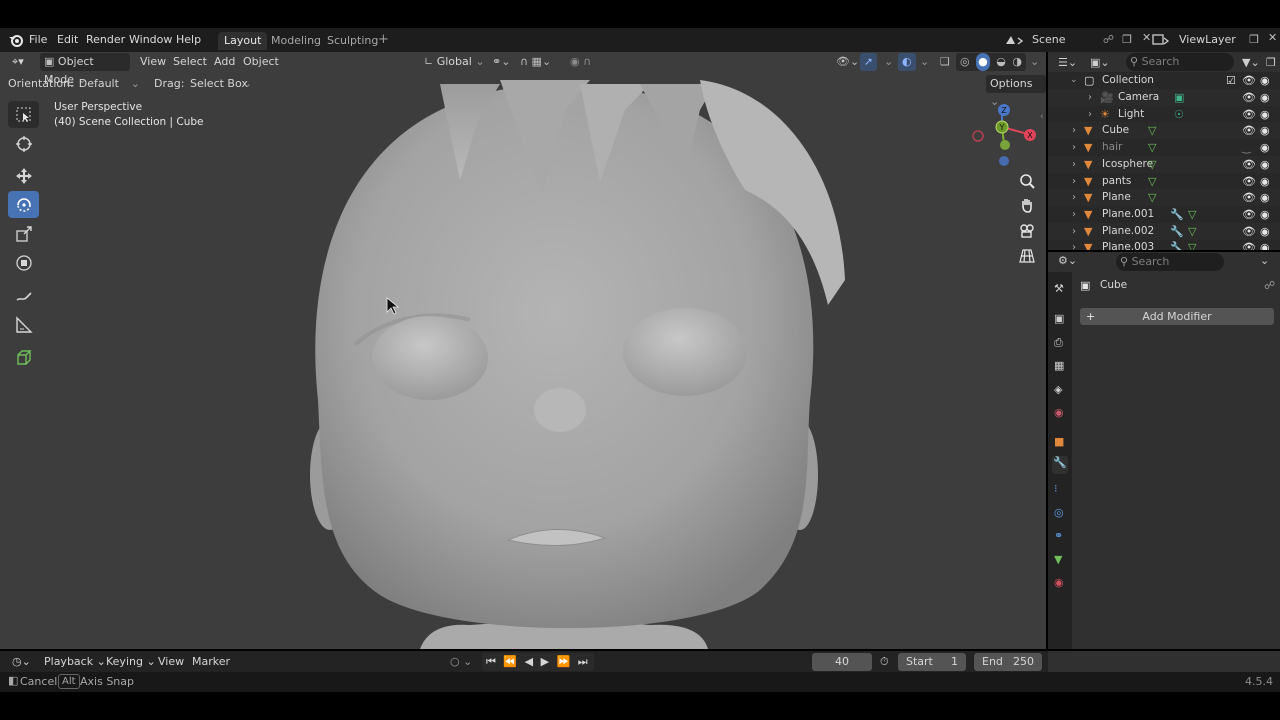  I want to click on physics-tab-icon: ◎, so click(1059, 512).